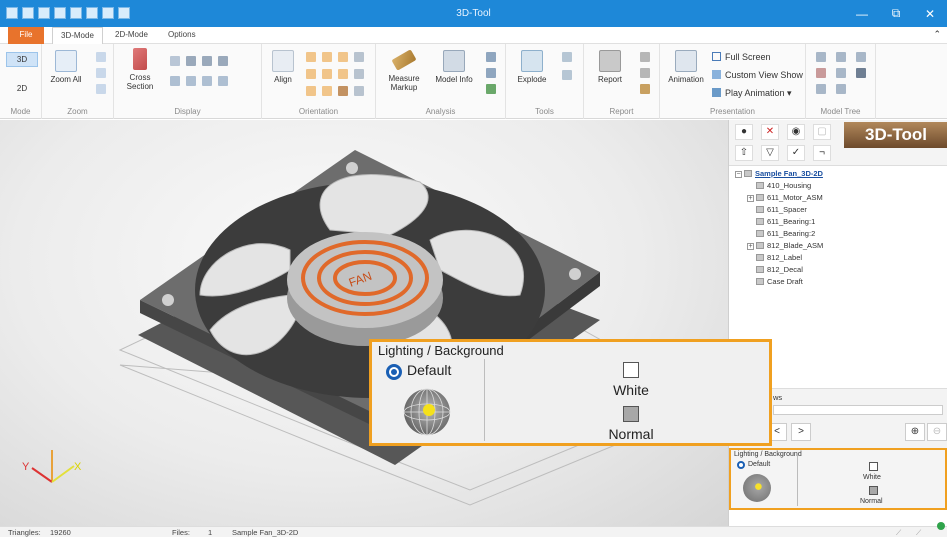 The height and width of the screenshot is (537, 947). What do you see at coordinates (645, 73) in the screenshot?
I see `export-pdf-icon` at bounding box center [645, 73].